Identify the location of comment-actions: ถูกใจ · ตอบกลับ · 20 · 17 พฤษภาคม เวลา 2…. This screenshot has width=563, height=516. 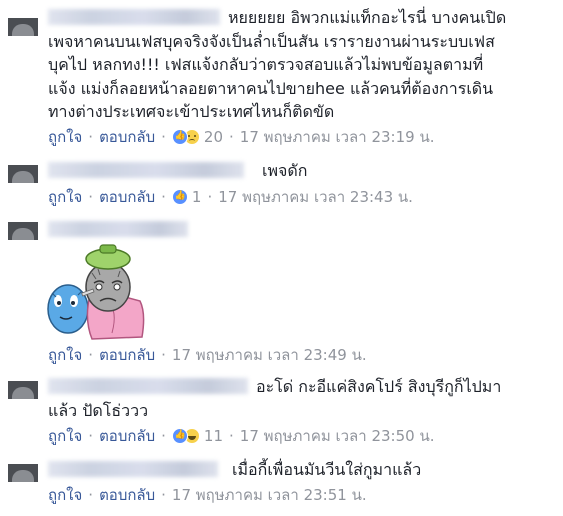
(241, 137).